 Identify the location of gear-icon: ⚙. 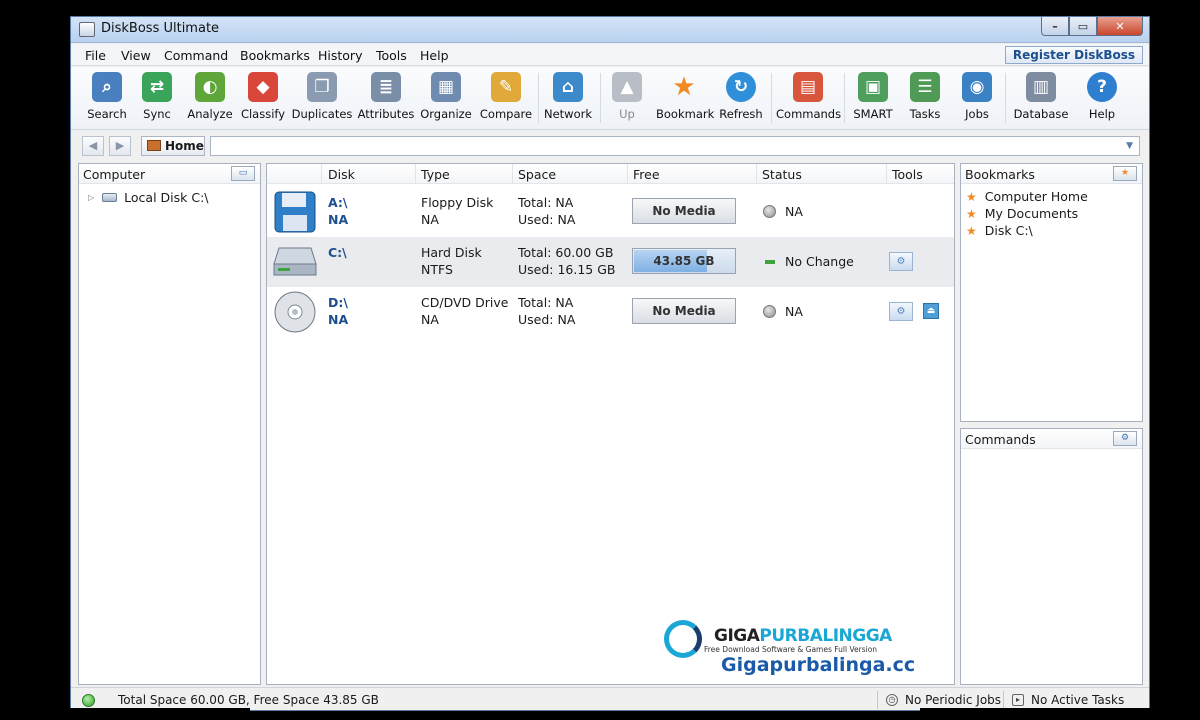
(1125, 438).